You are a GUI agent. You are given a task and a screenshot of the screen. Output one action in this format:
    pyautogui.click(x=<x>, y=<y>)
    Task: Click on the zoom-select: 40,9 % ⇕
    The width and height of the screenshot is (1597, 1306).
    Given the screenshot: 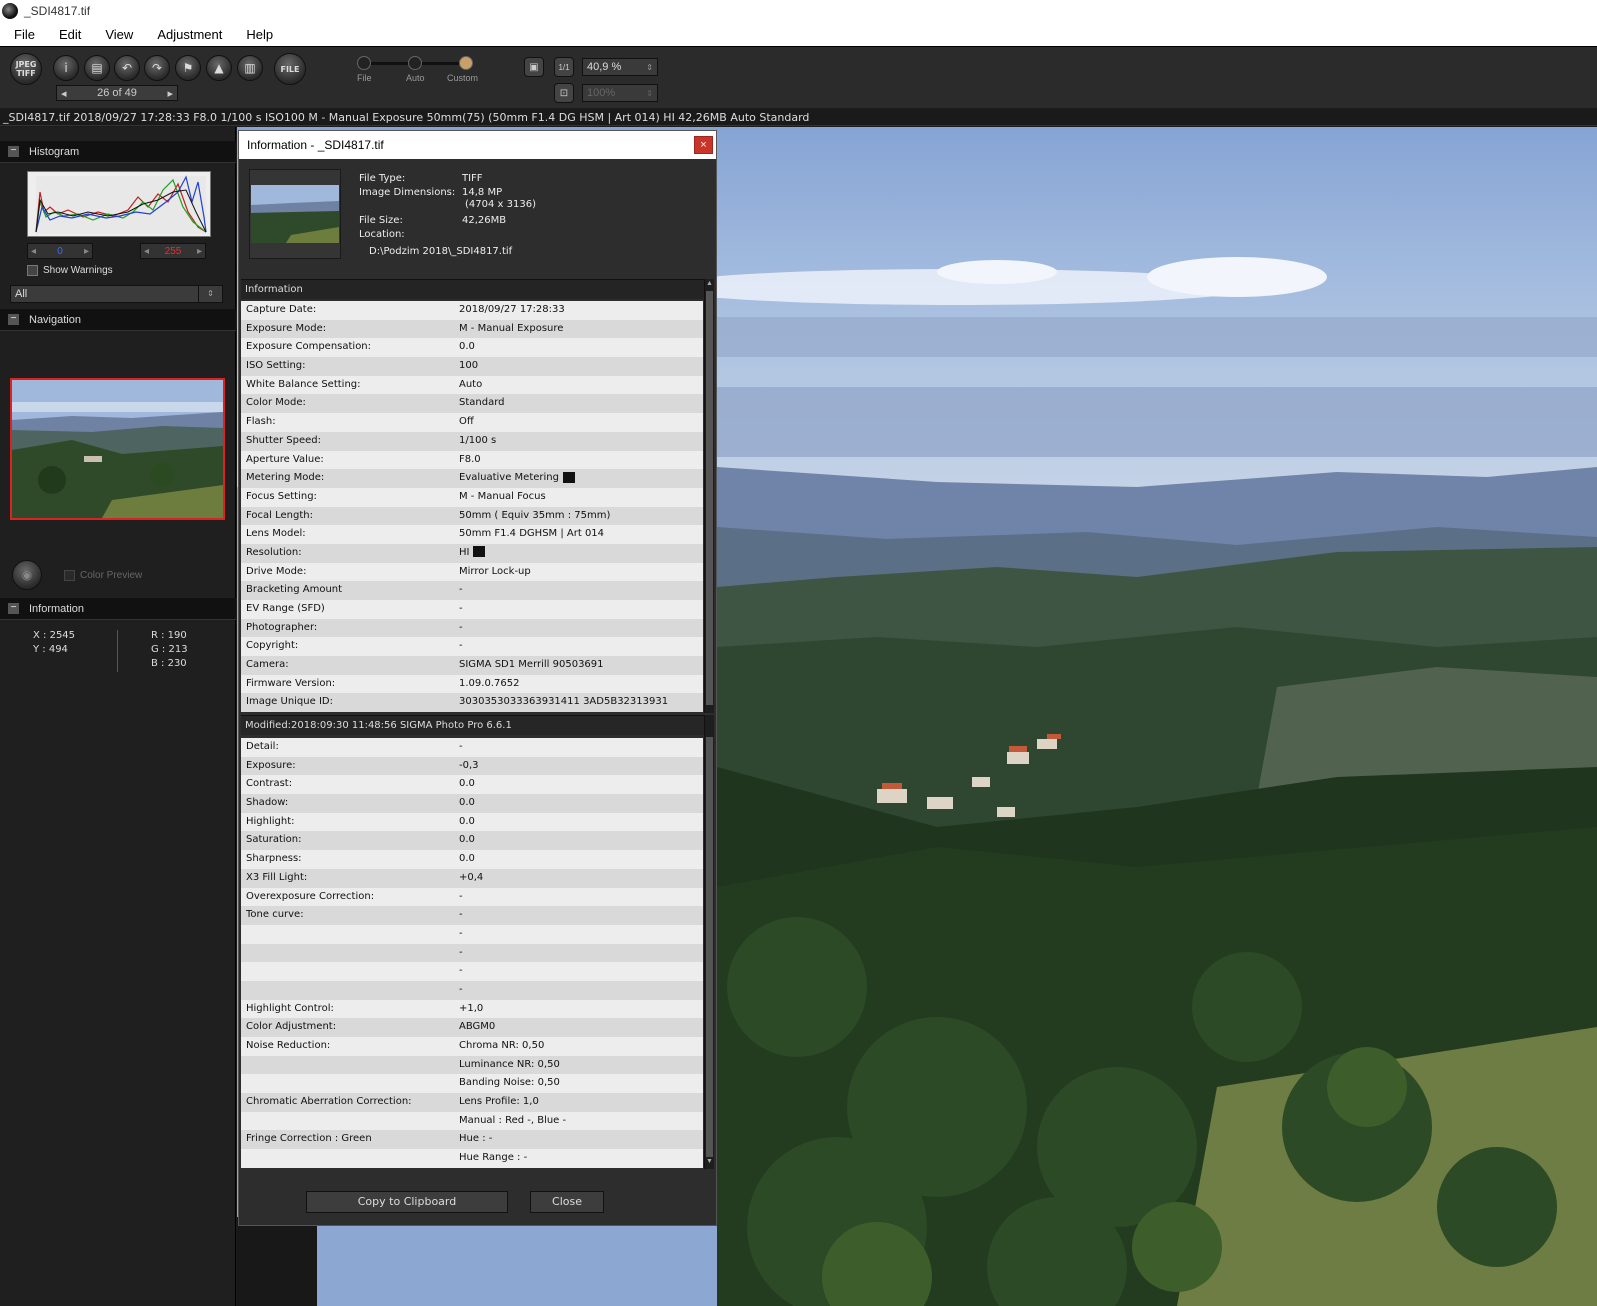 What is the action you would take?
    pyautogui.click(x=620, y=67)
    